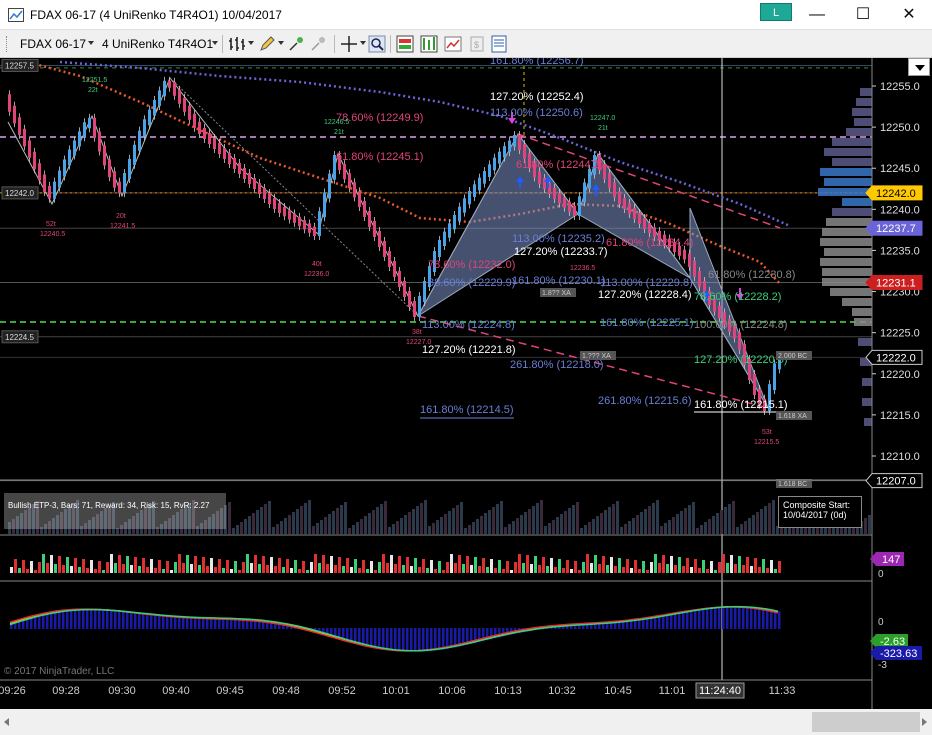 Image resolution: width=932 pixels, height=735 pixels. Describe the element at coordinates (909, 15) in the screenshot. I see `close-button: ✕` at that location.